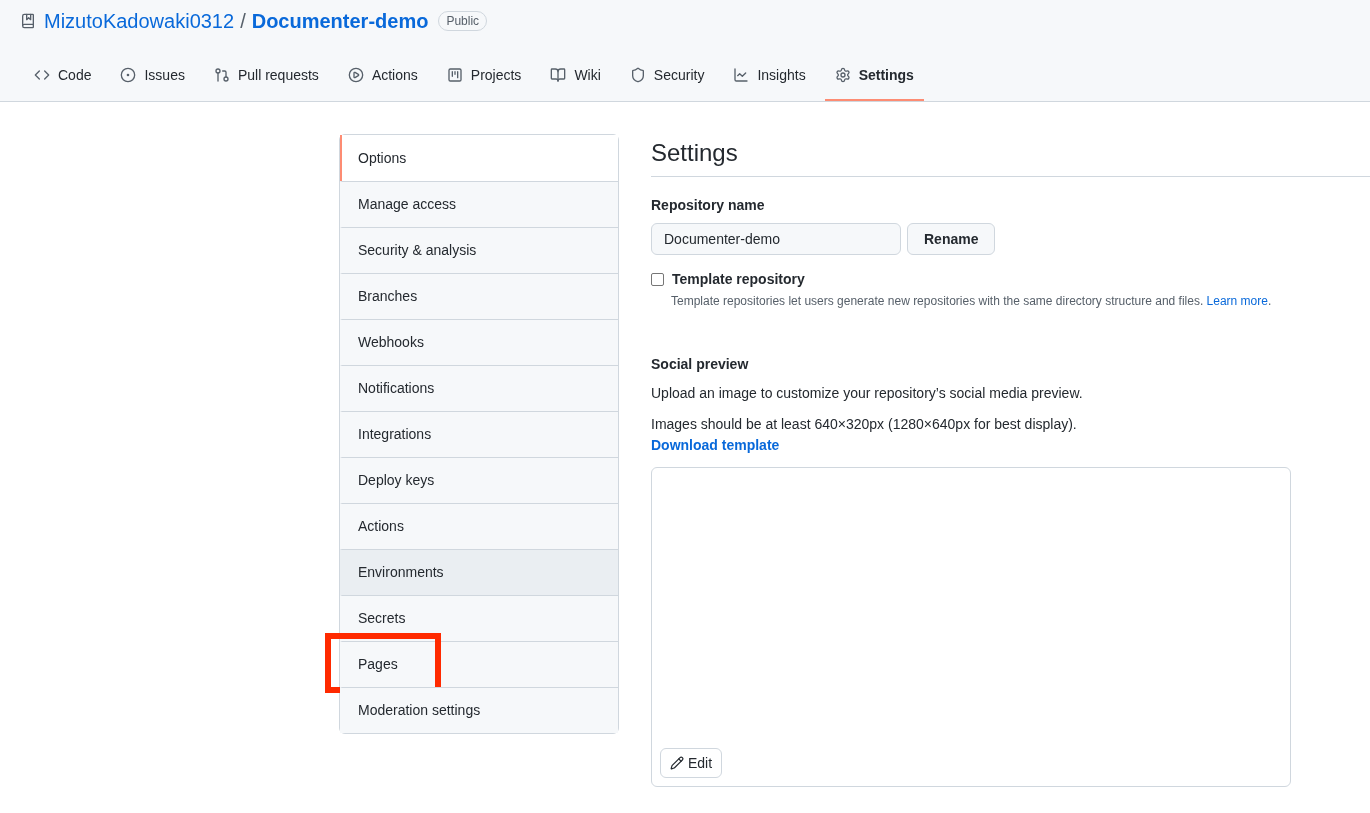 The image size is (1370, 813). I want to click on menu-item: Manage access, so click(479, 204).